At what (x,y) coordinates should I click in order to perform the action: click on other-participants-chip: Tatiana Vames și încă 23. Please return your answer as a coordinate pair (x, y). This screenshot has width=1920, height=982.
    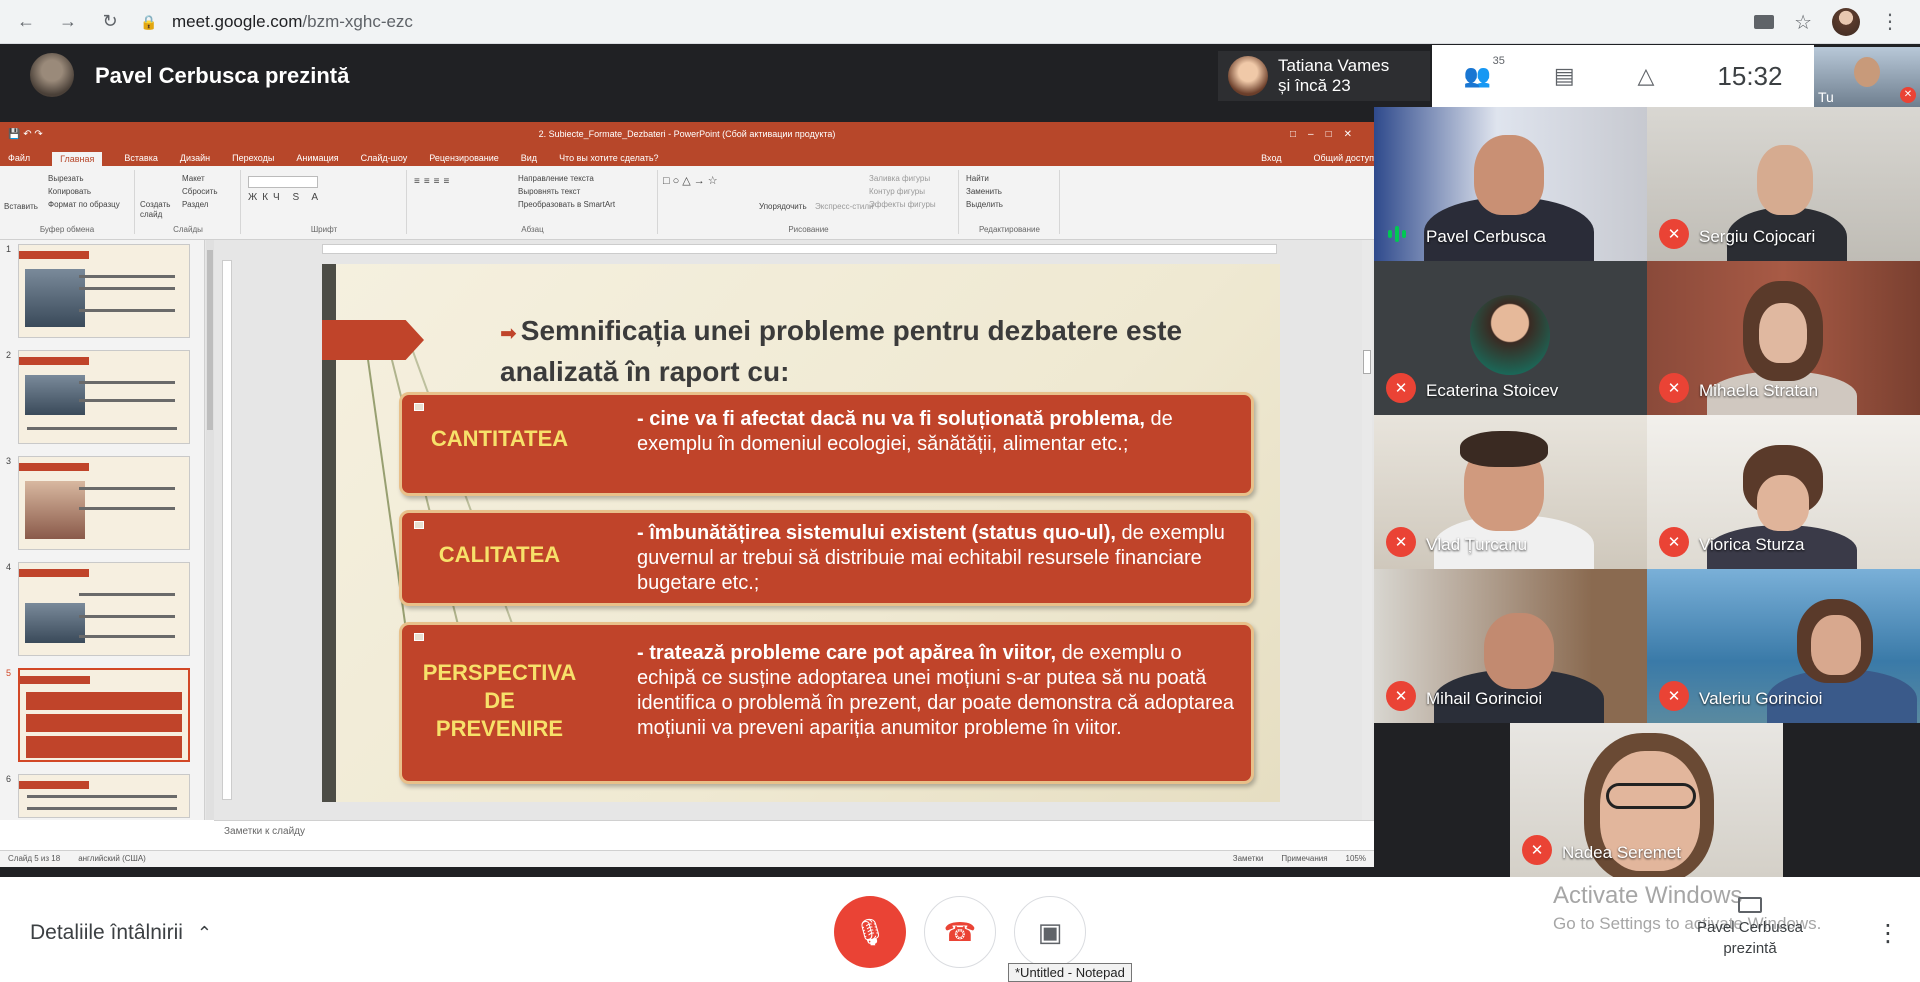
    Looking at the image, I should click on (1324, 76).